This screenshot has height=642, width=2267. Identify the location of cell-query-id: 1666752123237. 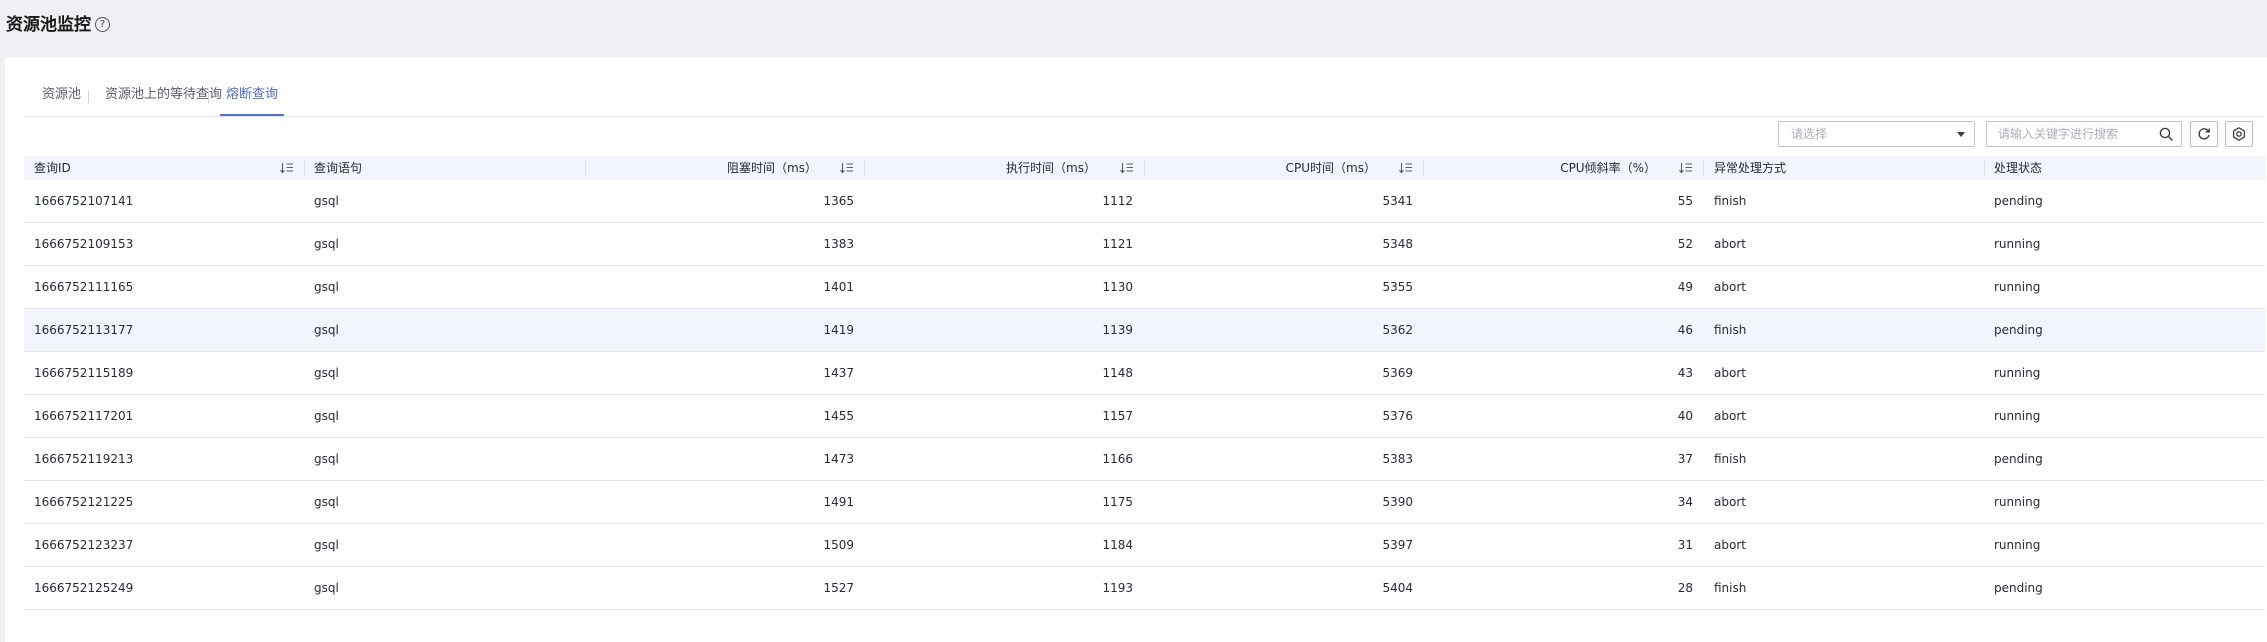
(84, 545).